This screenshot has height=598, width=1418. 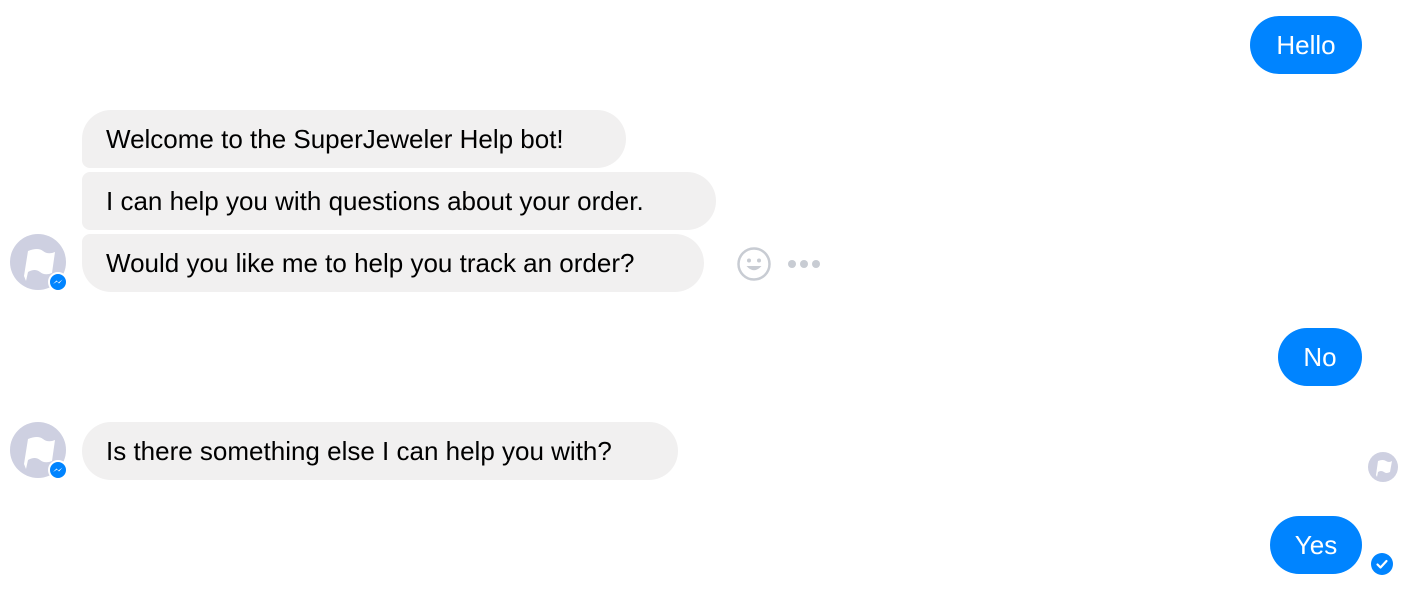 I want to click on more-options-icon, so click(x=804, y=264).